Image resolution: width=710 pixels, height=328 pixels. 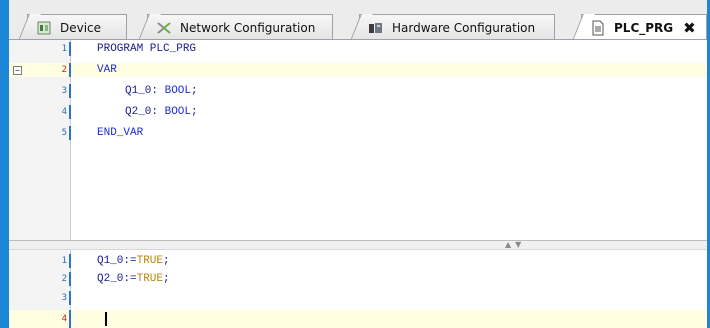 I want to click on code-text: Q1_0: BOOL;, so click(x=161, y=91).